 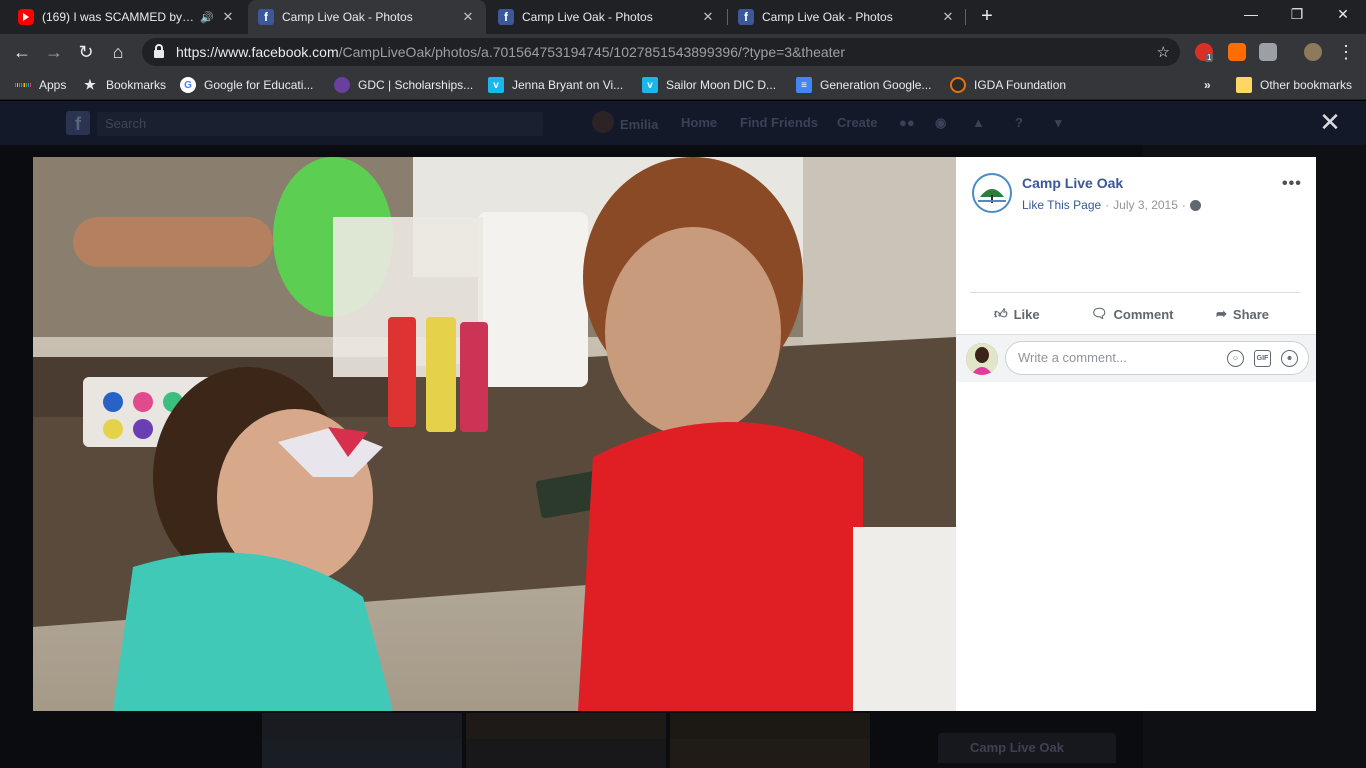 I want to click on chat-tab: Camp Live Oak, so click(x=1027, y=748).